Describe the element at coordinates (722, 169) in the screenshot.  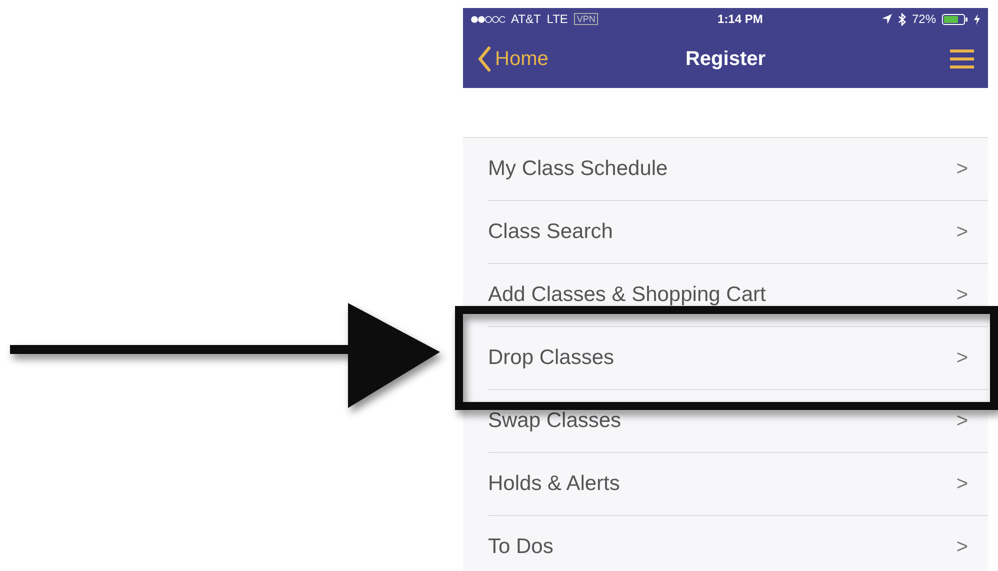
I see `menu-item: My Class Schedule` at that location.